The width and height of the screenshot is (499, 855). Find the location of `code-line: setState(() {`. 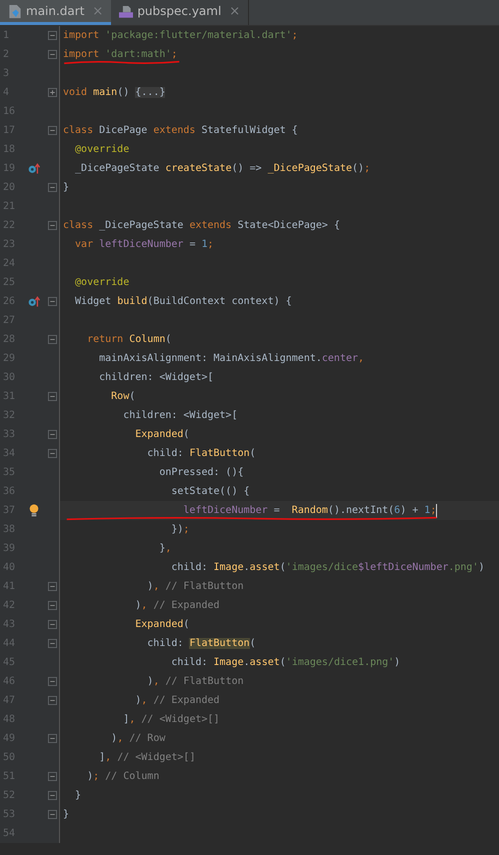

code-line: setState(() { is located at coordinates (210, 491).